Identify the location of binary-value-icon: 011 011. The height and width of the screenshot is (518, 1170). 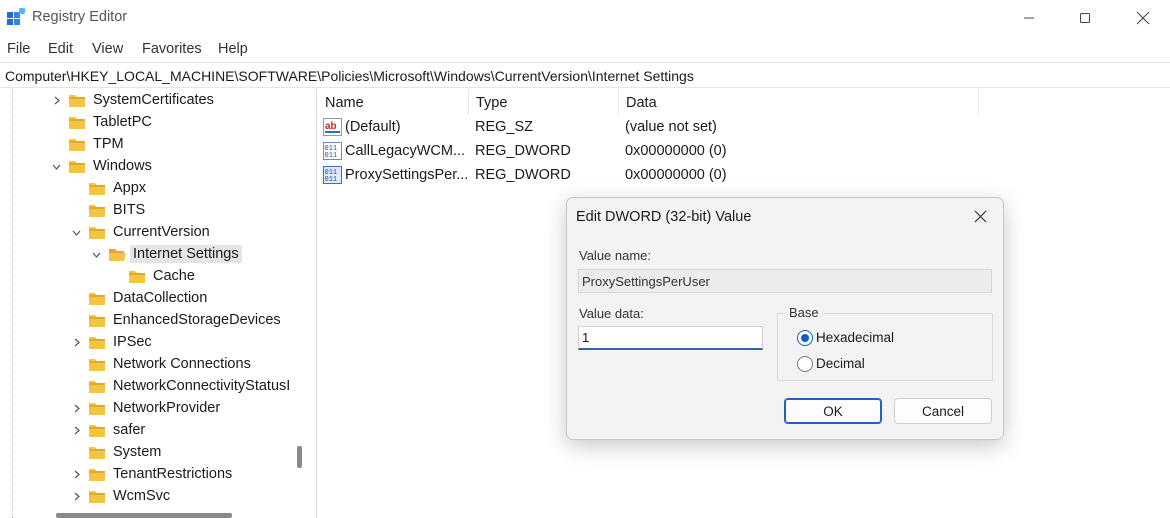
(332, 151).